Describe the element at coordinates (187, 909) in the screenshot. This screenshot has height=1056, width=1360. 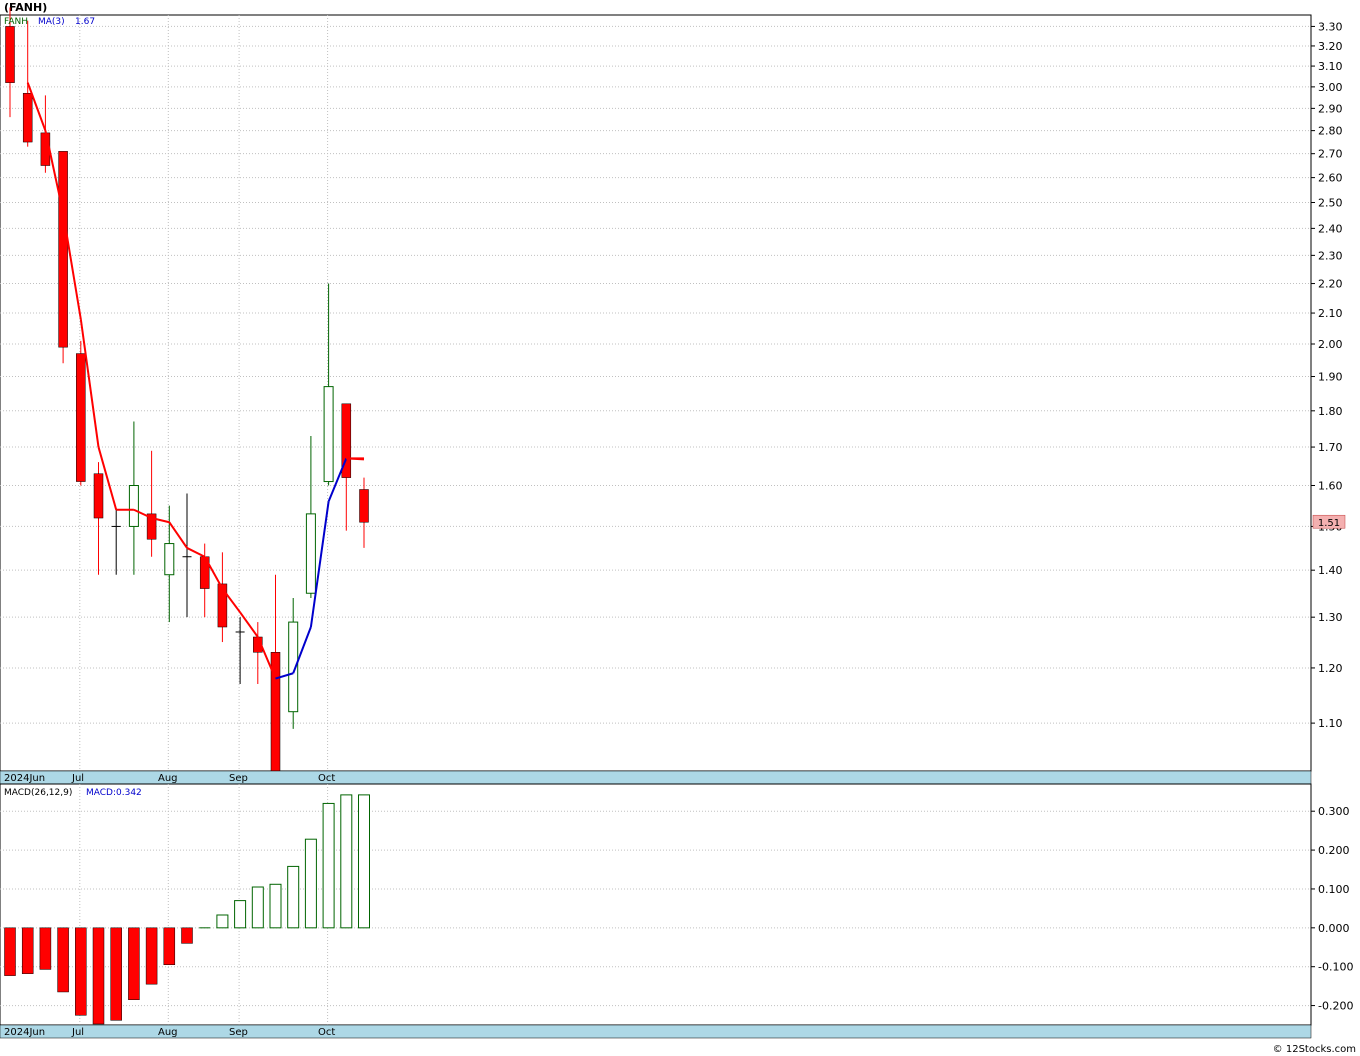
I see `macd-bars` at that location.